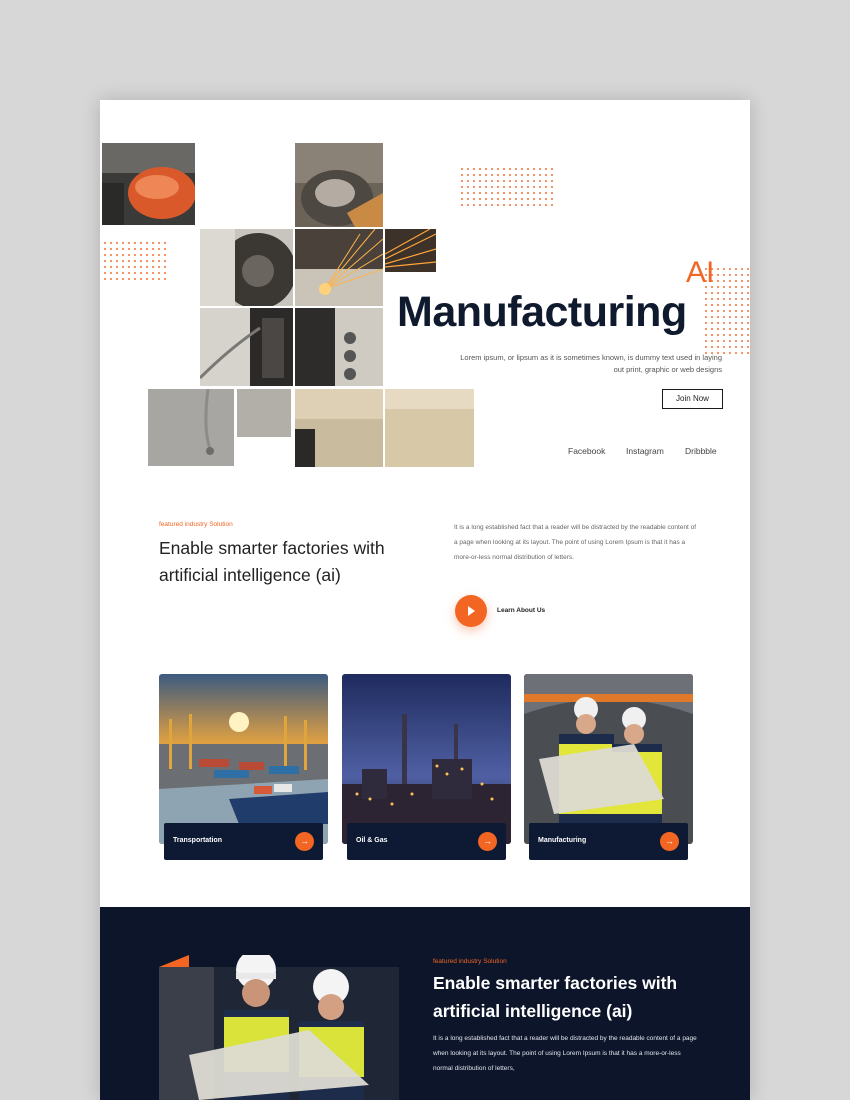 The height and width of the screenshot is (1100, 850). What do you see at coordinates (198, 840) in the screenshot?
I see `card-label: Transportation` at bounding box center [198, 840].